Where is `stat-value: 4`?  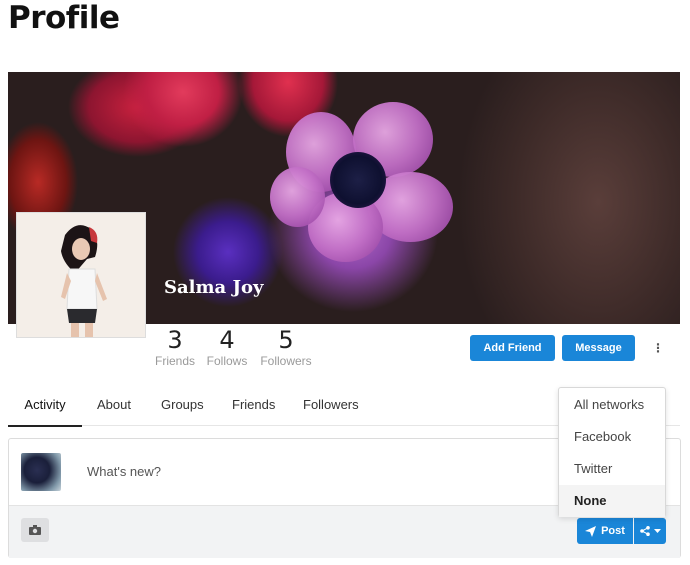 stat-value: 4 is located at coordinates (227, 340).